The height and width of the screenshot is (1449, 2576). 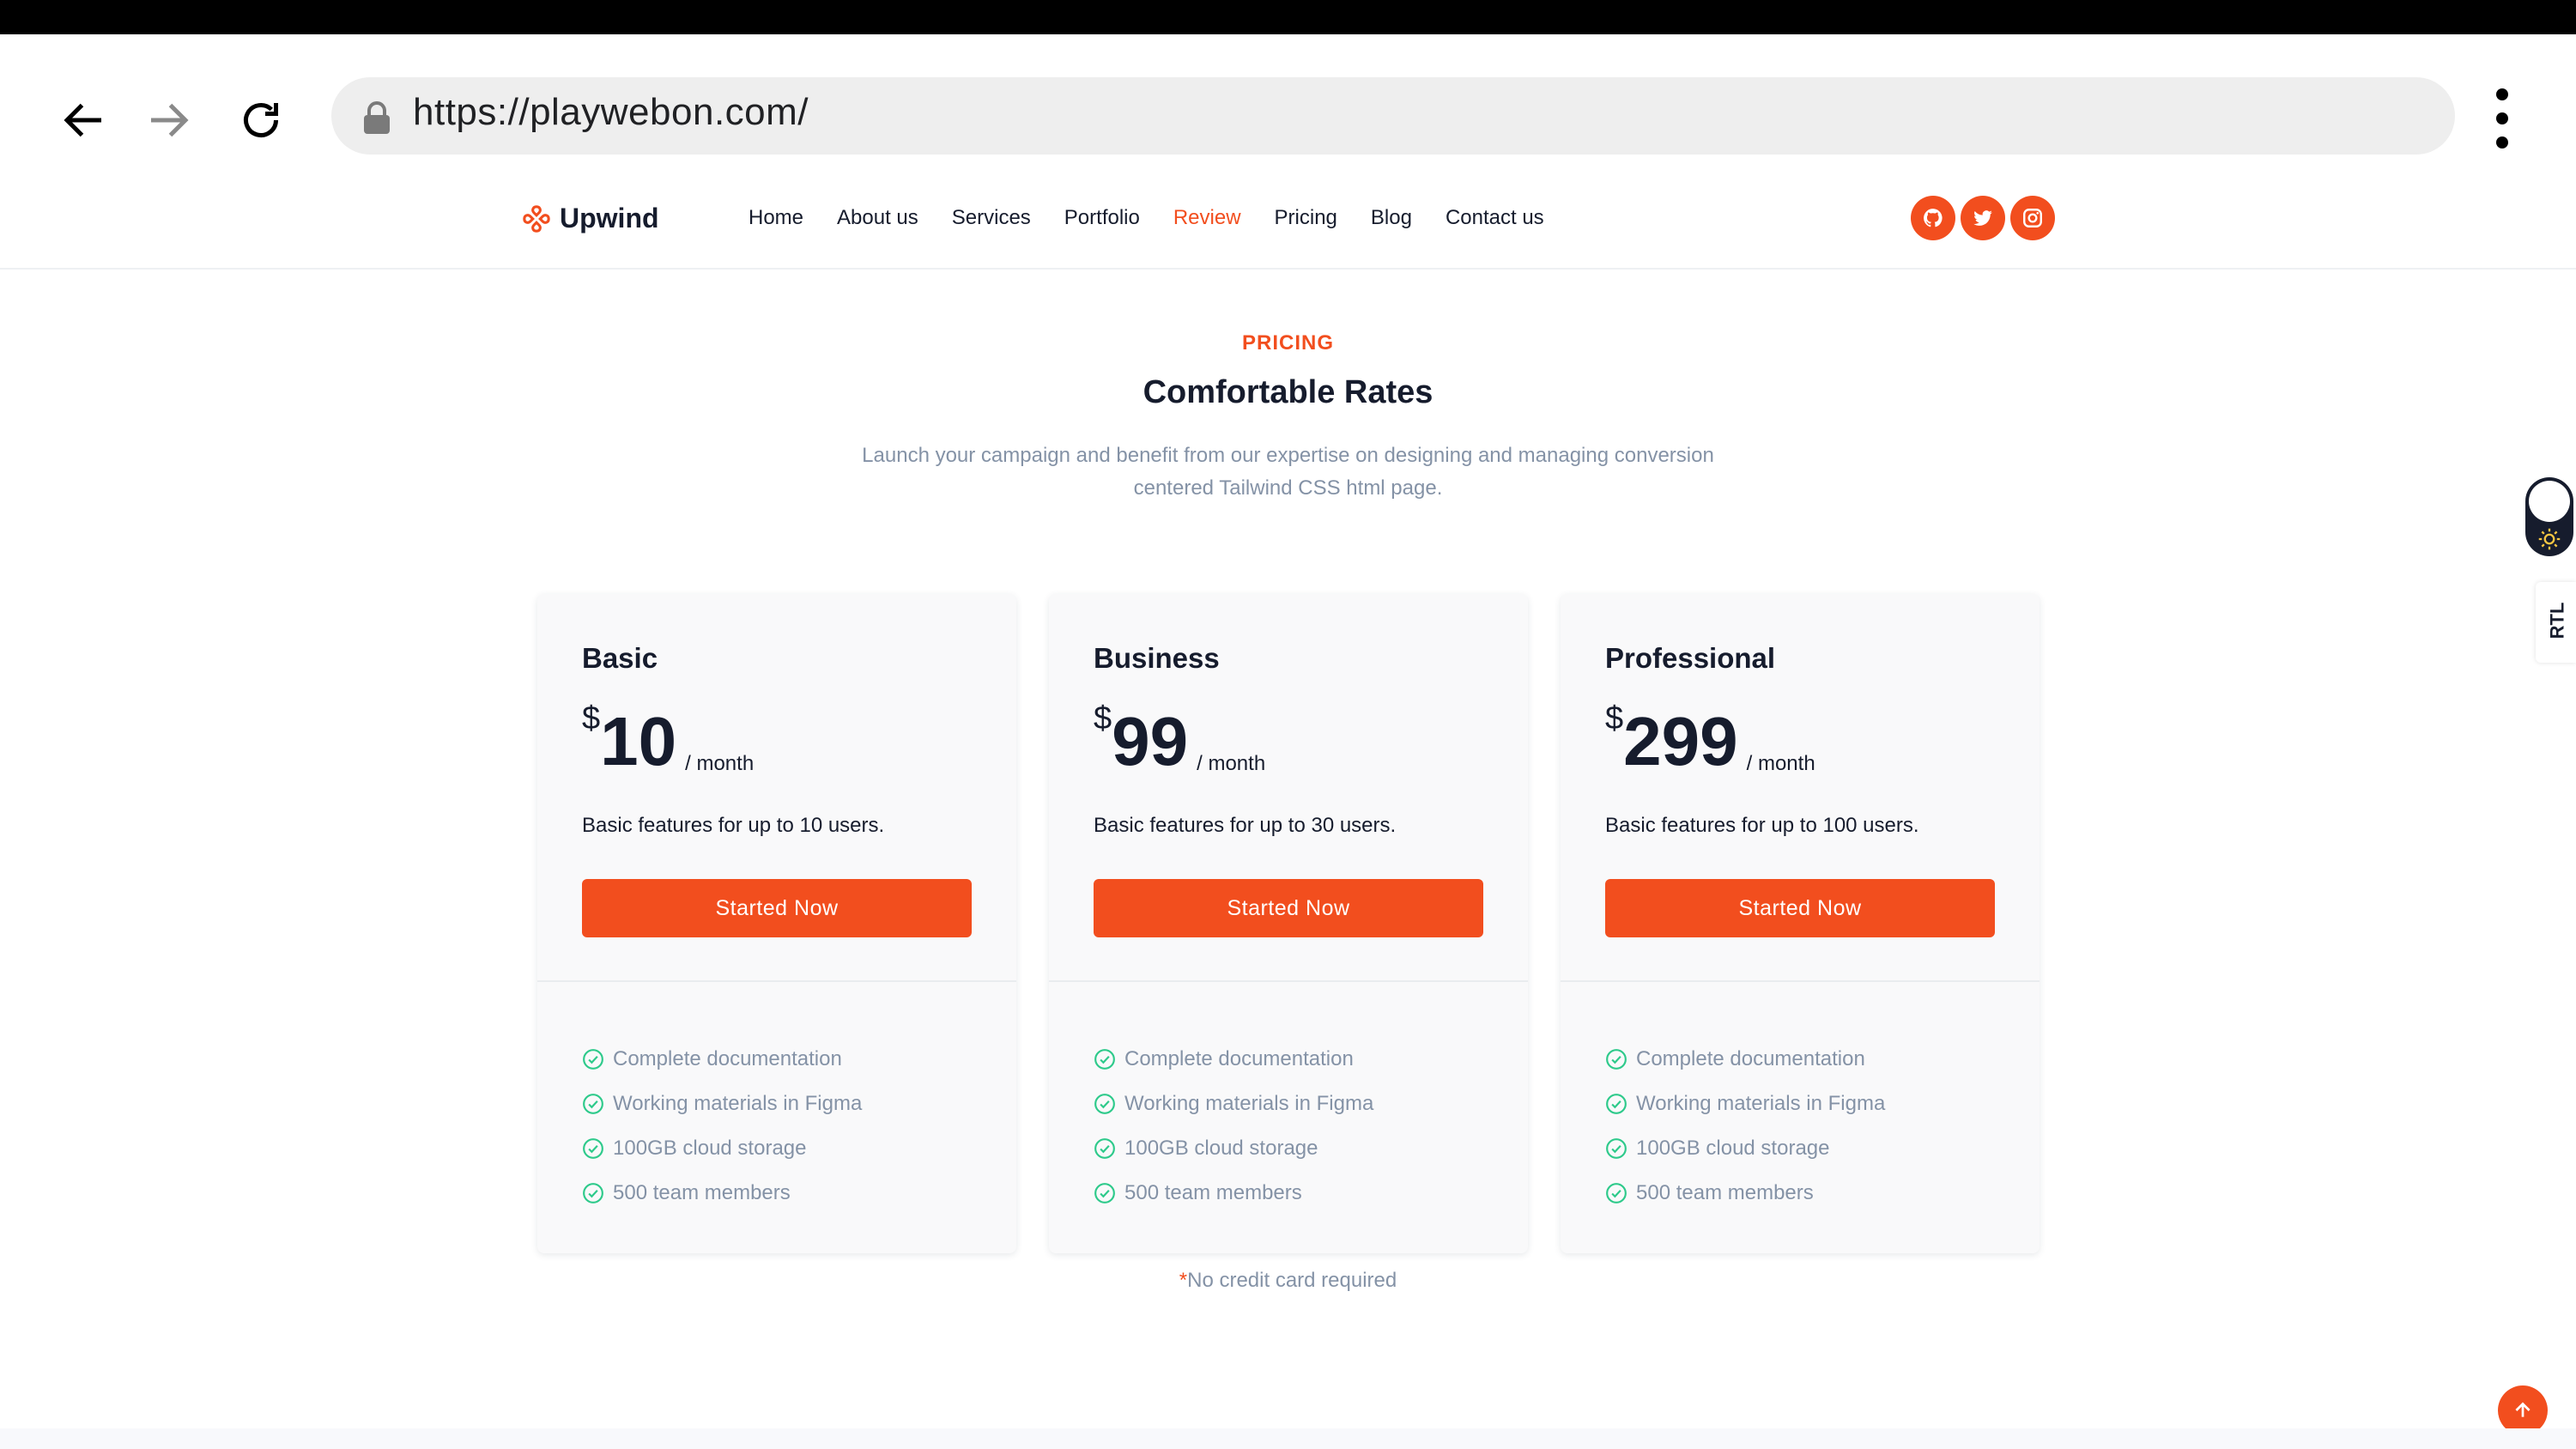 I want to click on nav-portfolio: Portfolio, so click(x=1102, y=218).